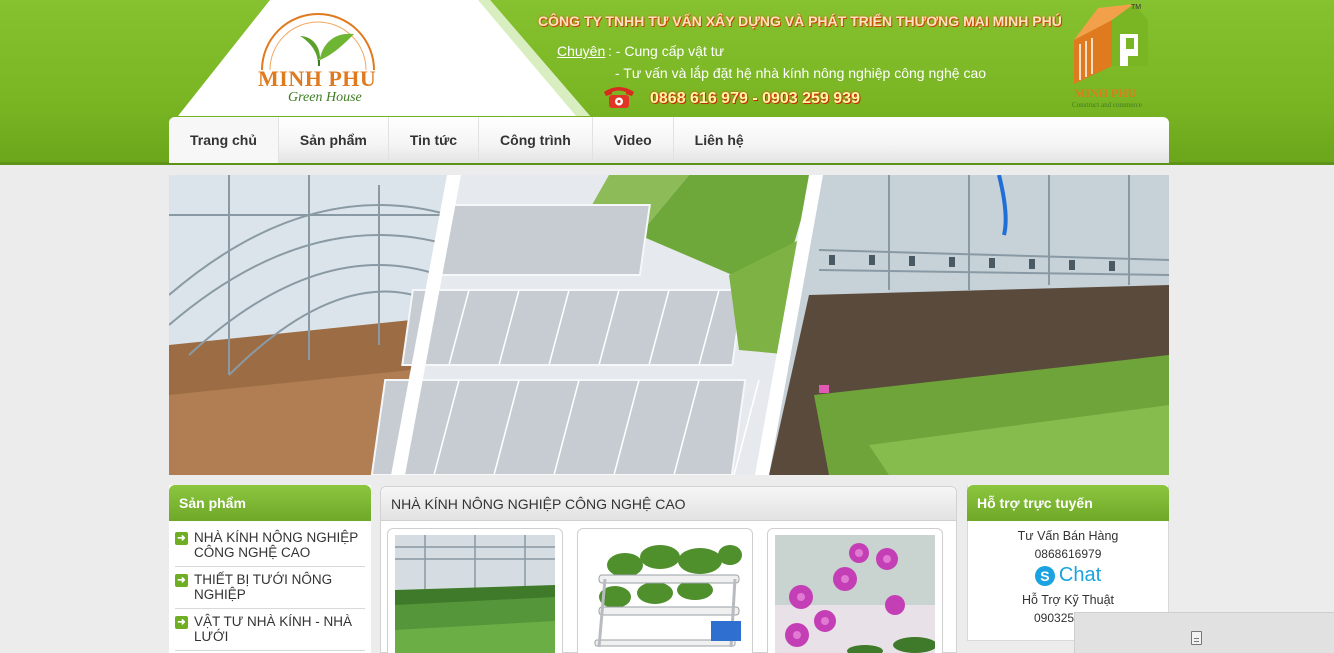  Describe the element at coordinates (1044, 575) in the screenshot. I see `skype-icon: S` at that location.